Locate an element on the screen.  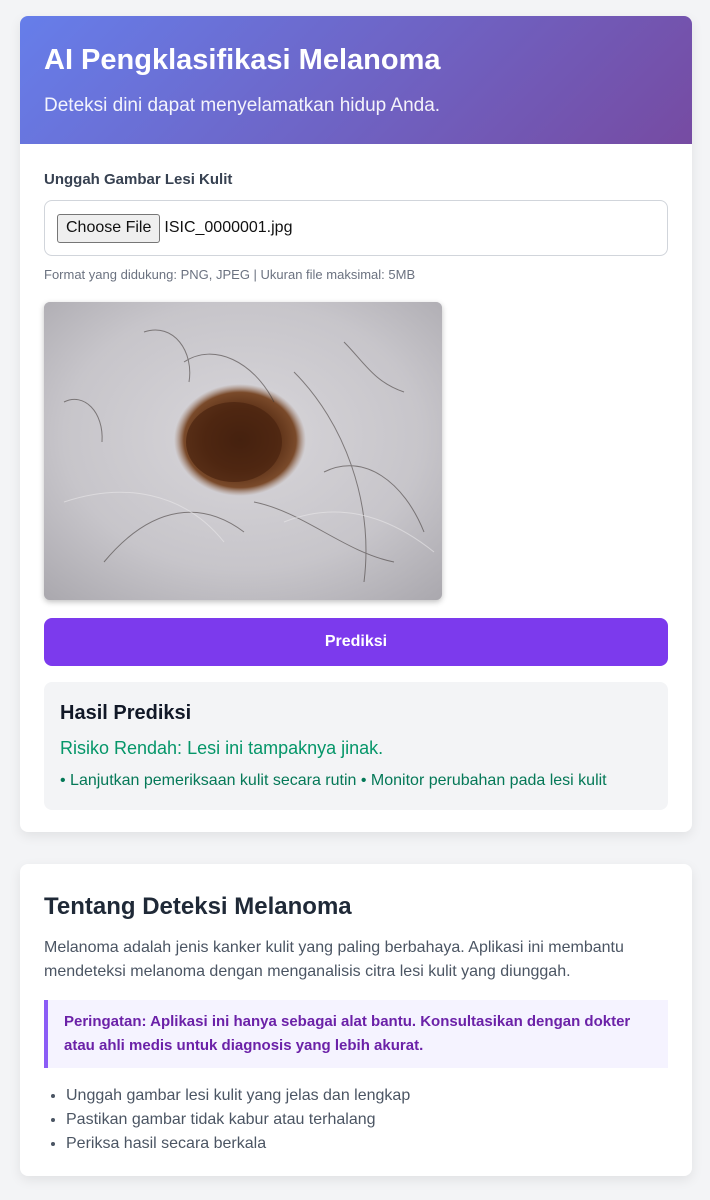
file-input: Choose File ISIC_0000001.jpg is located at coordinates (356, 228).